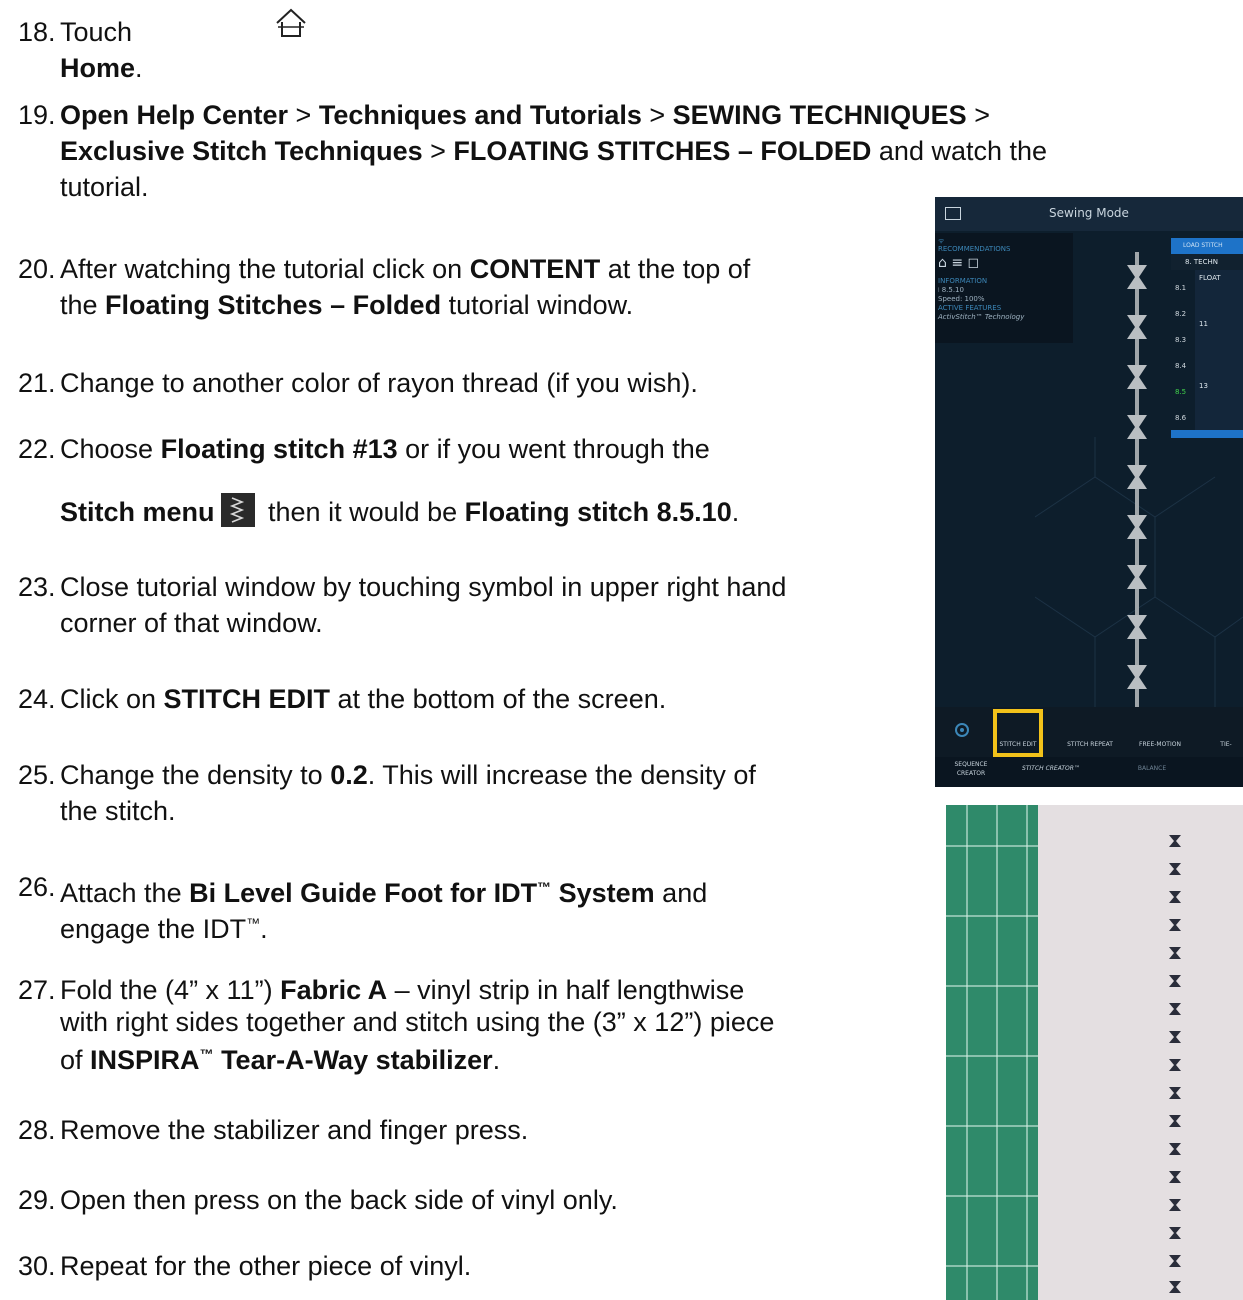 This screenshot has width=1243, height=1300. What do you see at coordinates (1207, 246) in the screenshot?
I see `load-stitch-header: LOAD STITCH` at bounding box center [1207, 246].